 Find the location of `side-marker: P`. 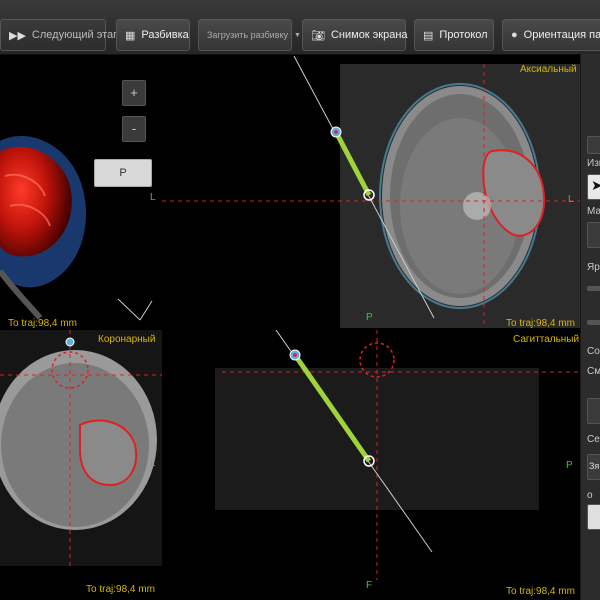

side-marker: P is located at coordinates (569, 465).